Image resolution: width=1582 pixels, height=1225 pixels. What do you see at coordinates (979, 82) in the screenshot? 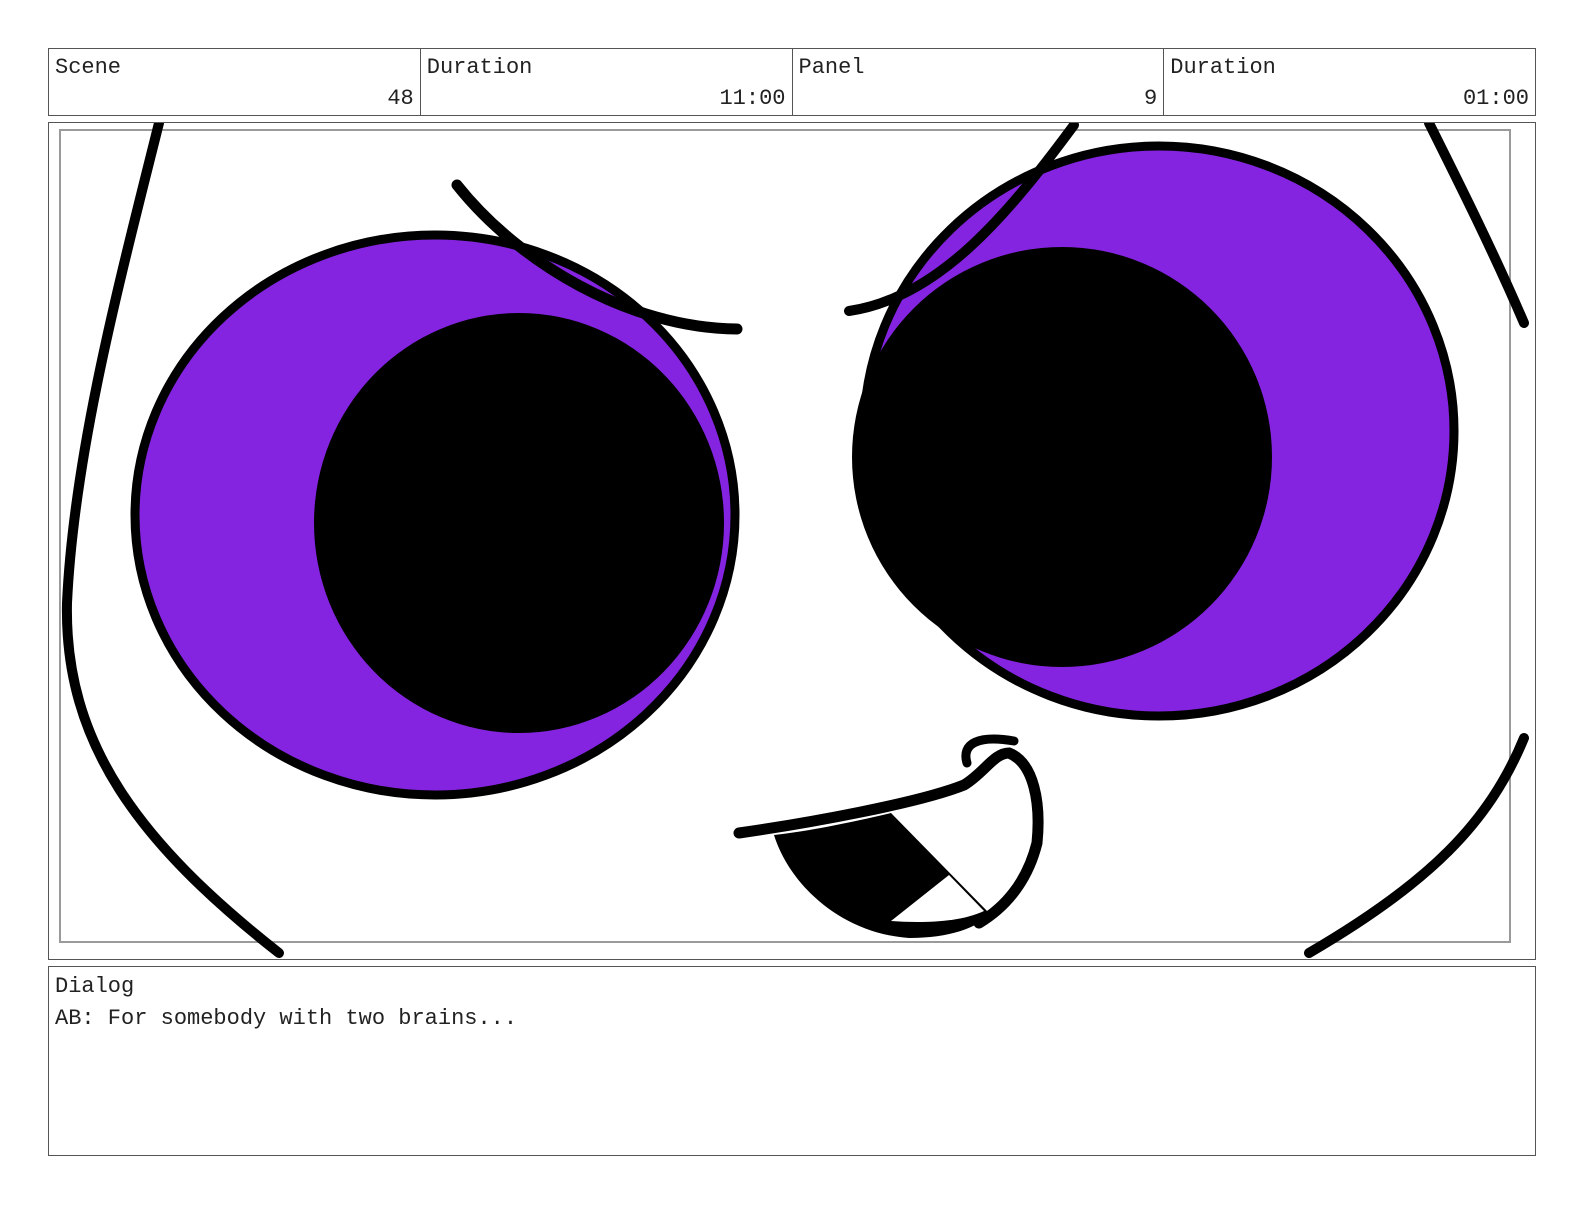
I see `panel-cell: Panel 9` at bounding box center [979, 82].